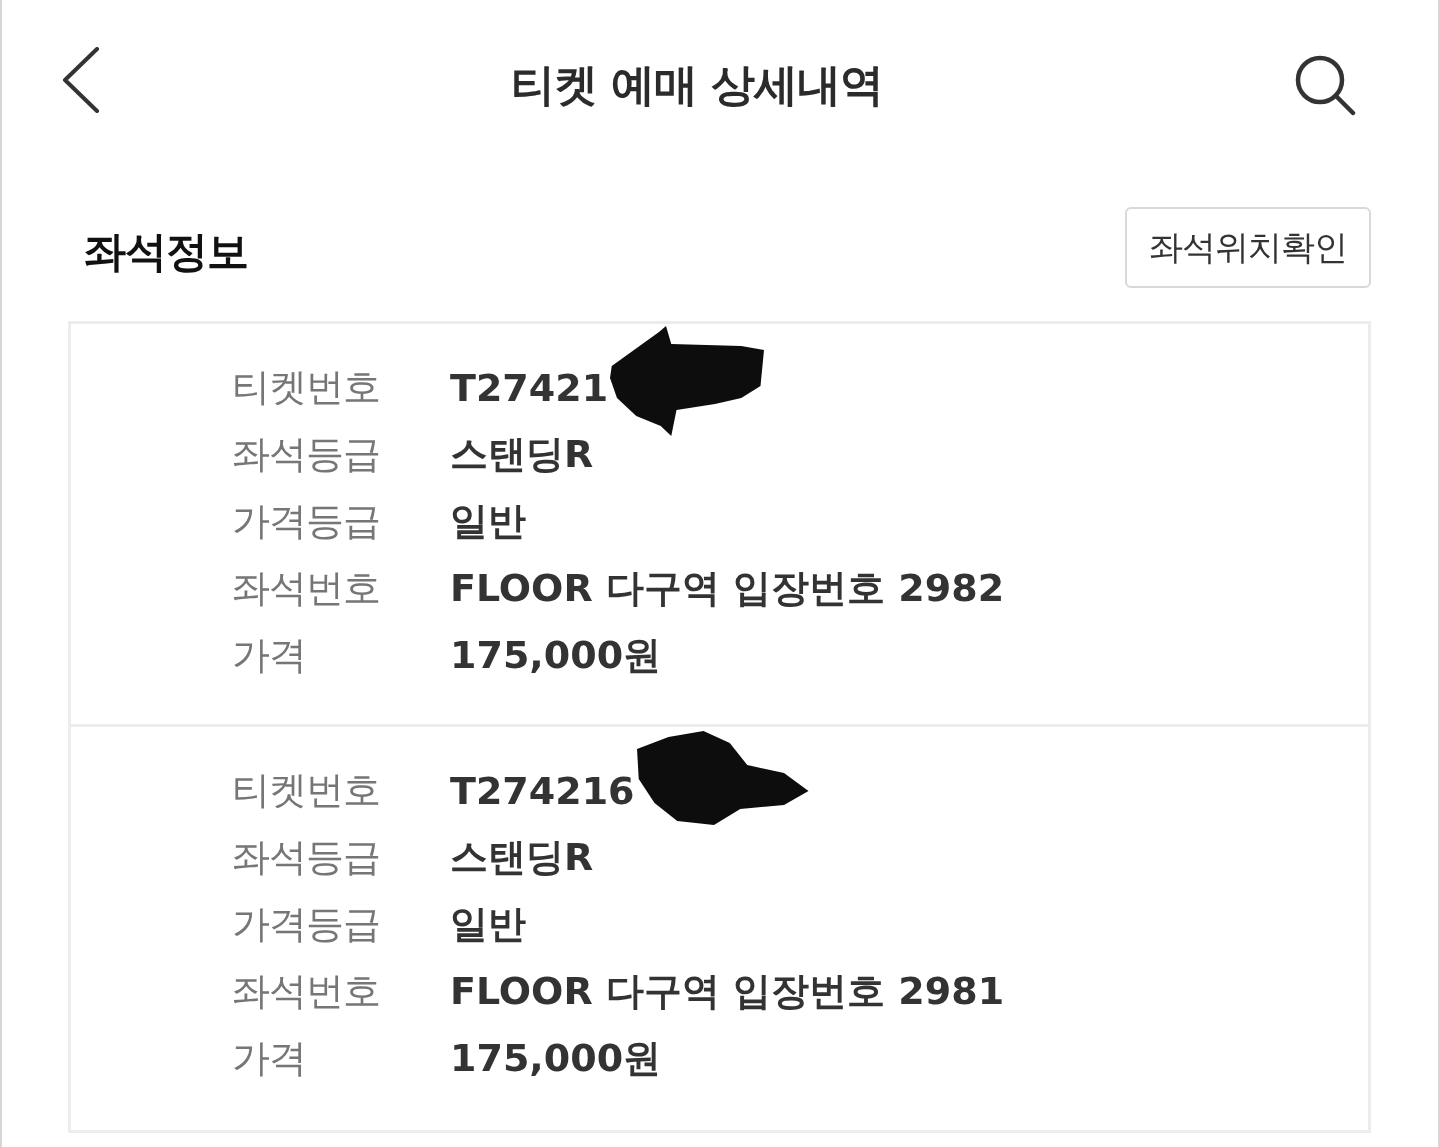  Describe the element at coordinates (529, 387) in the screenshot. I see `field-value: T27421` at that location.